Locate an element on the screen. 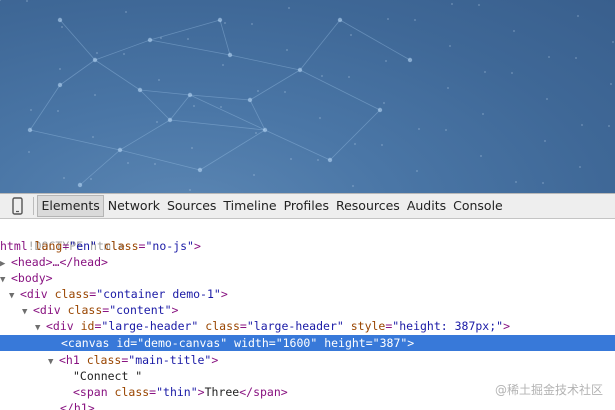  dom-node-body: ▼ <body> is located at coordinates (26, 278).